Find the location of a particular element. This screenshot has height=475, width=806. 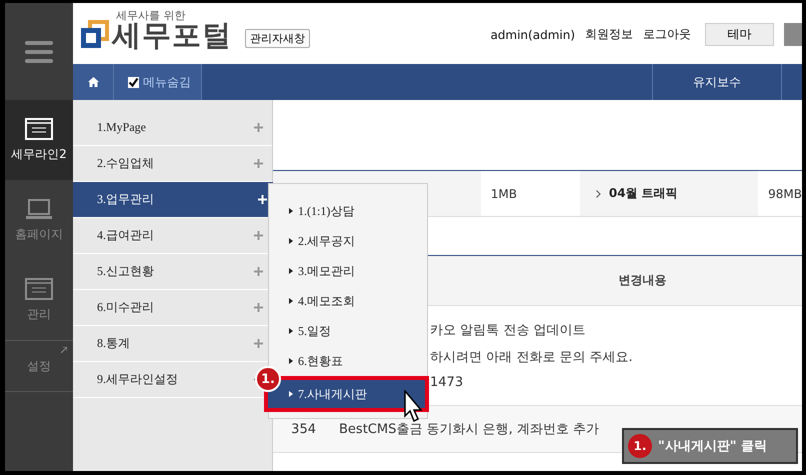

submenu-item: 5.일정 is located at coordinates (348, 331).